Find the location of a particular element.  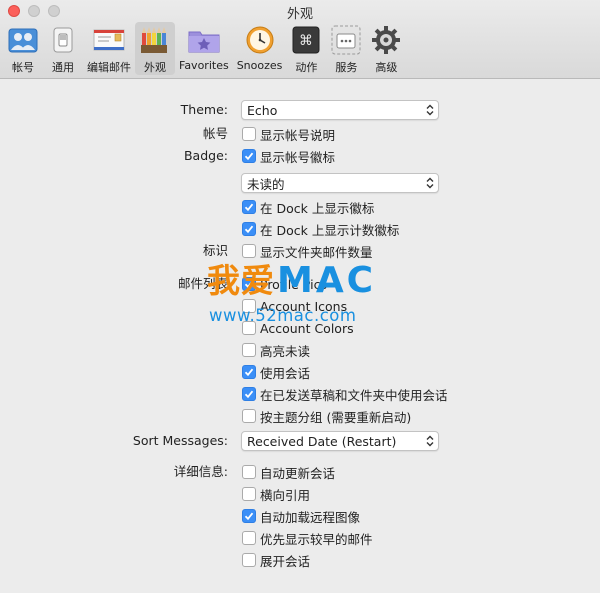

horizontal-quote-checkbox: 横向引用 is located at coordinates (276, 494).